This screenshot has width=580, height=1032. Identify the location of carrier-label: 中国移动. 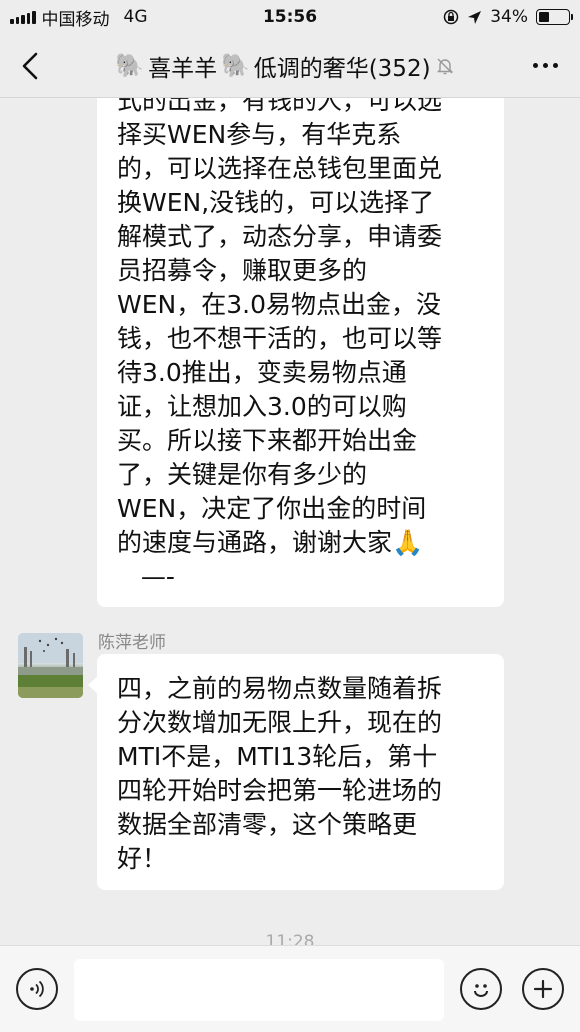
(75, 19).